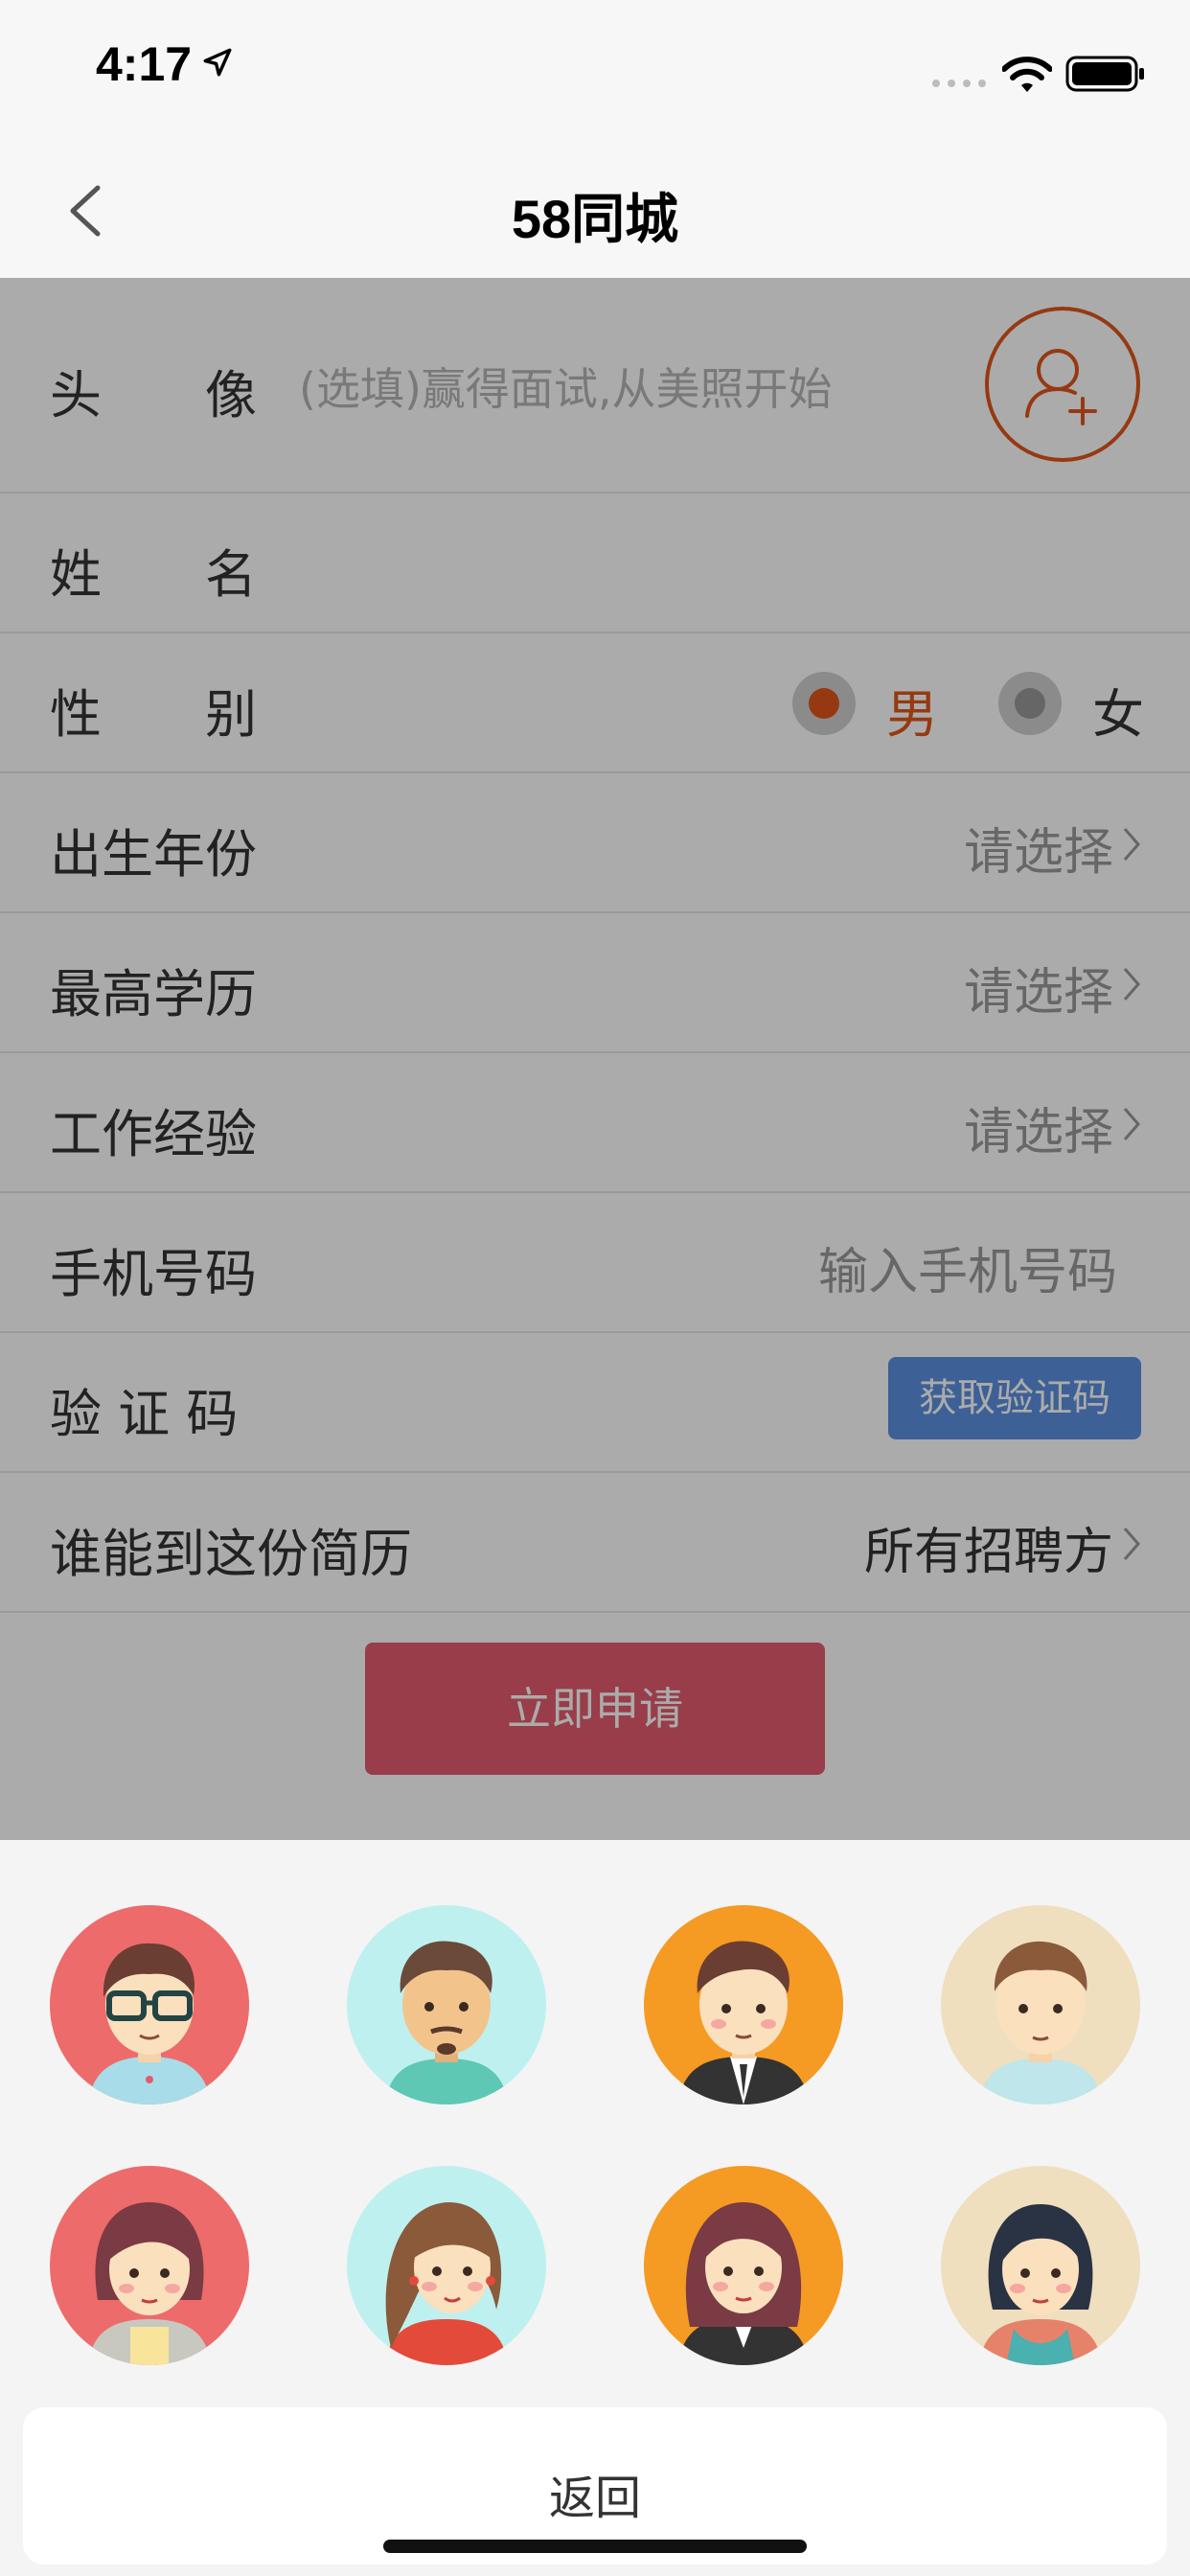 This screenshot has height=2576, width=1190. What do you see at coordinates (447, 2283) in the screenshot?
I see `female-long-hair-avatar-icon` at bounding box center [447, 2283].